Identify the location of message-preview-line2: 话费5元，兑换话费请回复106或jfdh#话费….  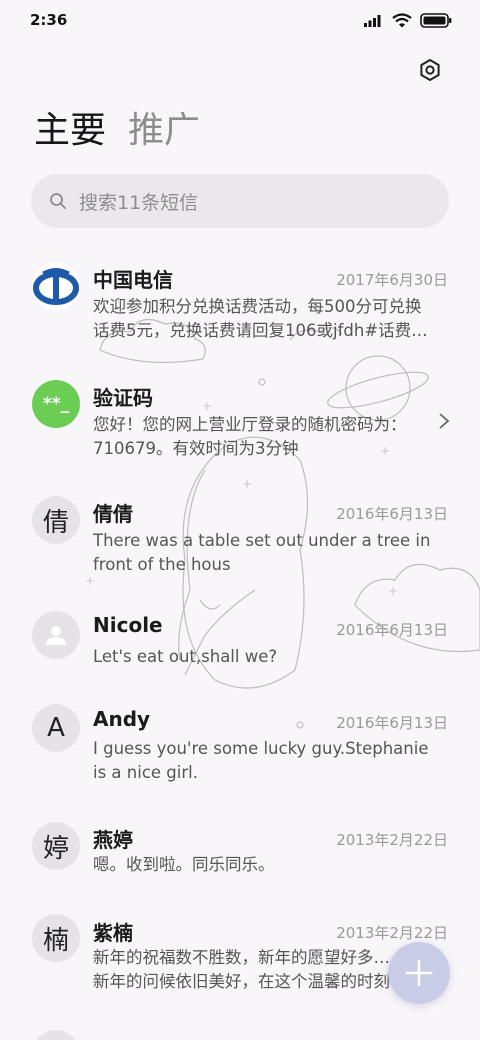
(260, 330).